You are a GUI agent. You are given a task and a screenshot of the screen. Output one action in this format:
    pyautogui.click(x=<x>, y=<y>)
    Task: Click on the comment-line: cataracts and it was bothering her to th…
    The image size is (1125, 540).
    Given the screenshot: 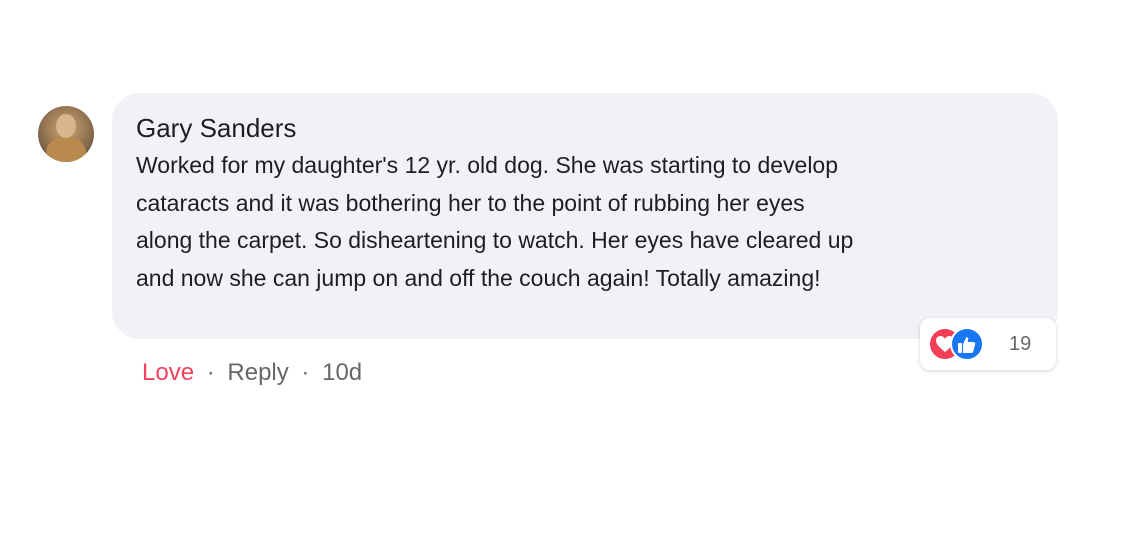 What is the action you would take?
    pyautogui.click(x=470, y=202)
    